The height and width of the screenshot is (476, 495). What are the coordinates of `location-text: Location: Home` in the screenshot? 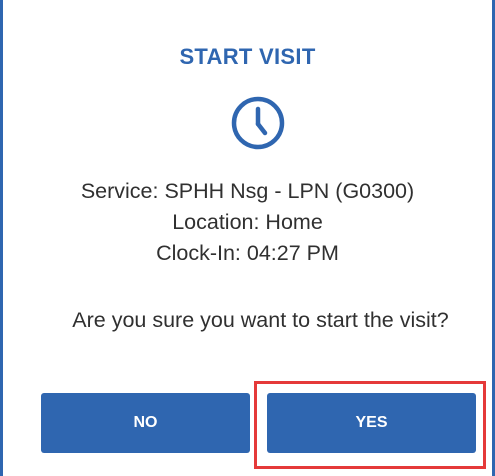 It's located at (247, 222).